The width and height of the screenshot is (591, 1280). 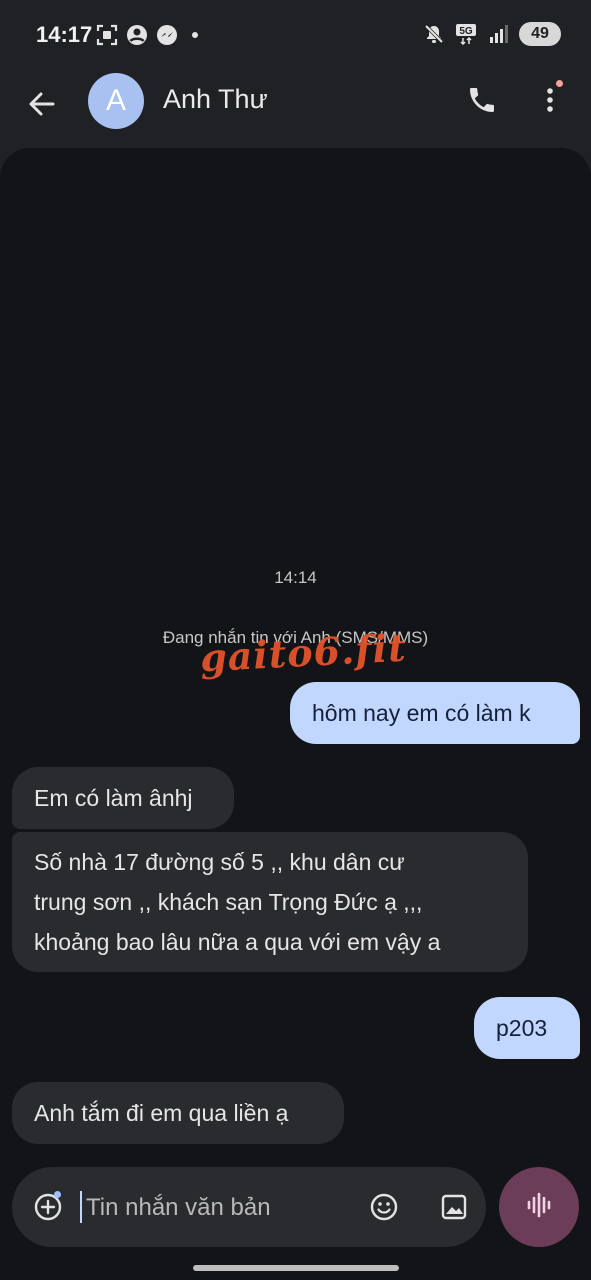 What do you see at coordinates (435, 713) in the screenshot?
I see `outgoing-message: hôm nay em có làm k` at bounding box center [435, 713].